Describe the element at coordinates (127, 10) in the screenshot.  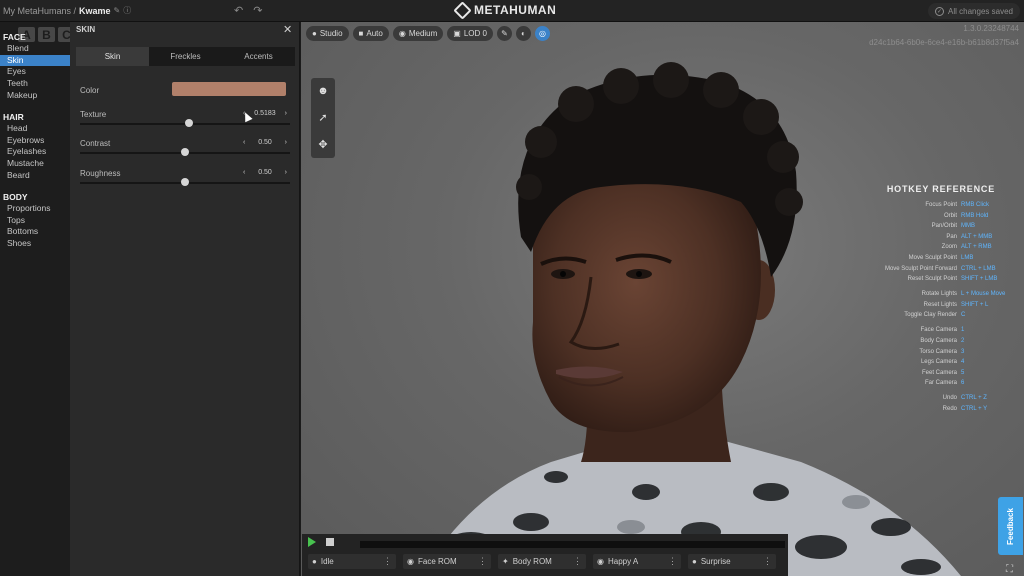
I see `info-icon: ⓘ` at that location.